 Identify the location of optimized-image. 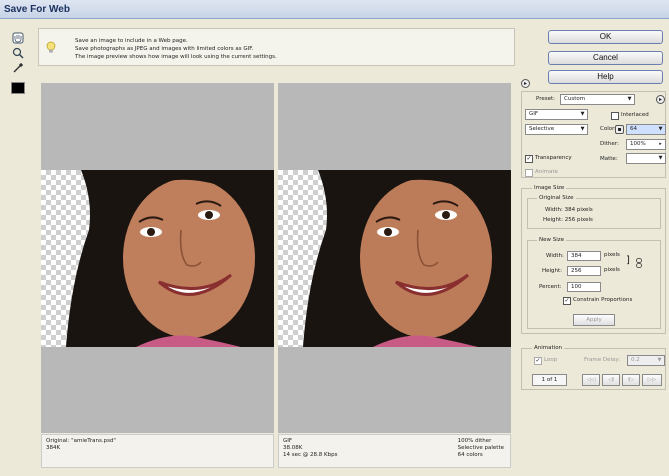
(394, 258).